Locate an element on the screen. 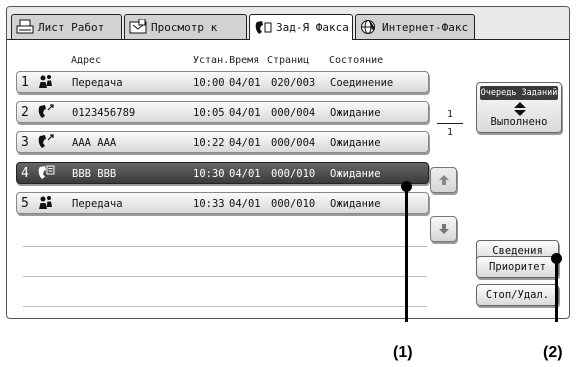 The width and height of the screenshot is (580, 367). scroll-up-button is located at coordinates (443, 180).